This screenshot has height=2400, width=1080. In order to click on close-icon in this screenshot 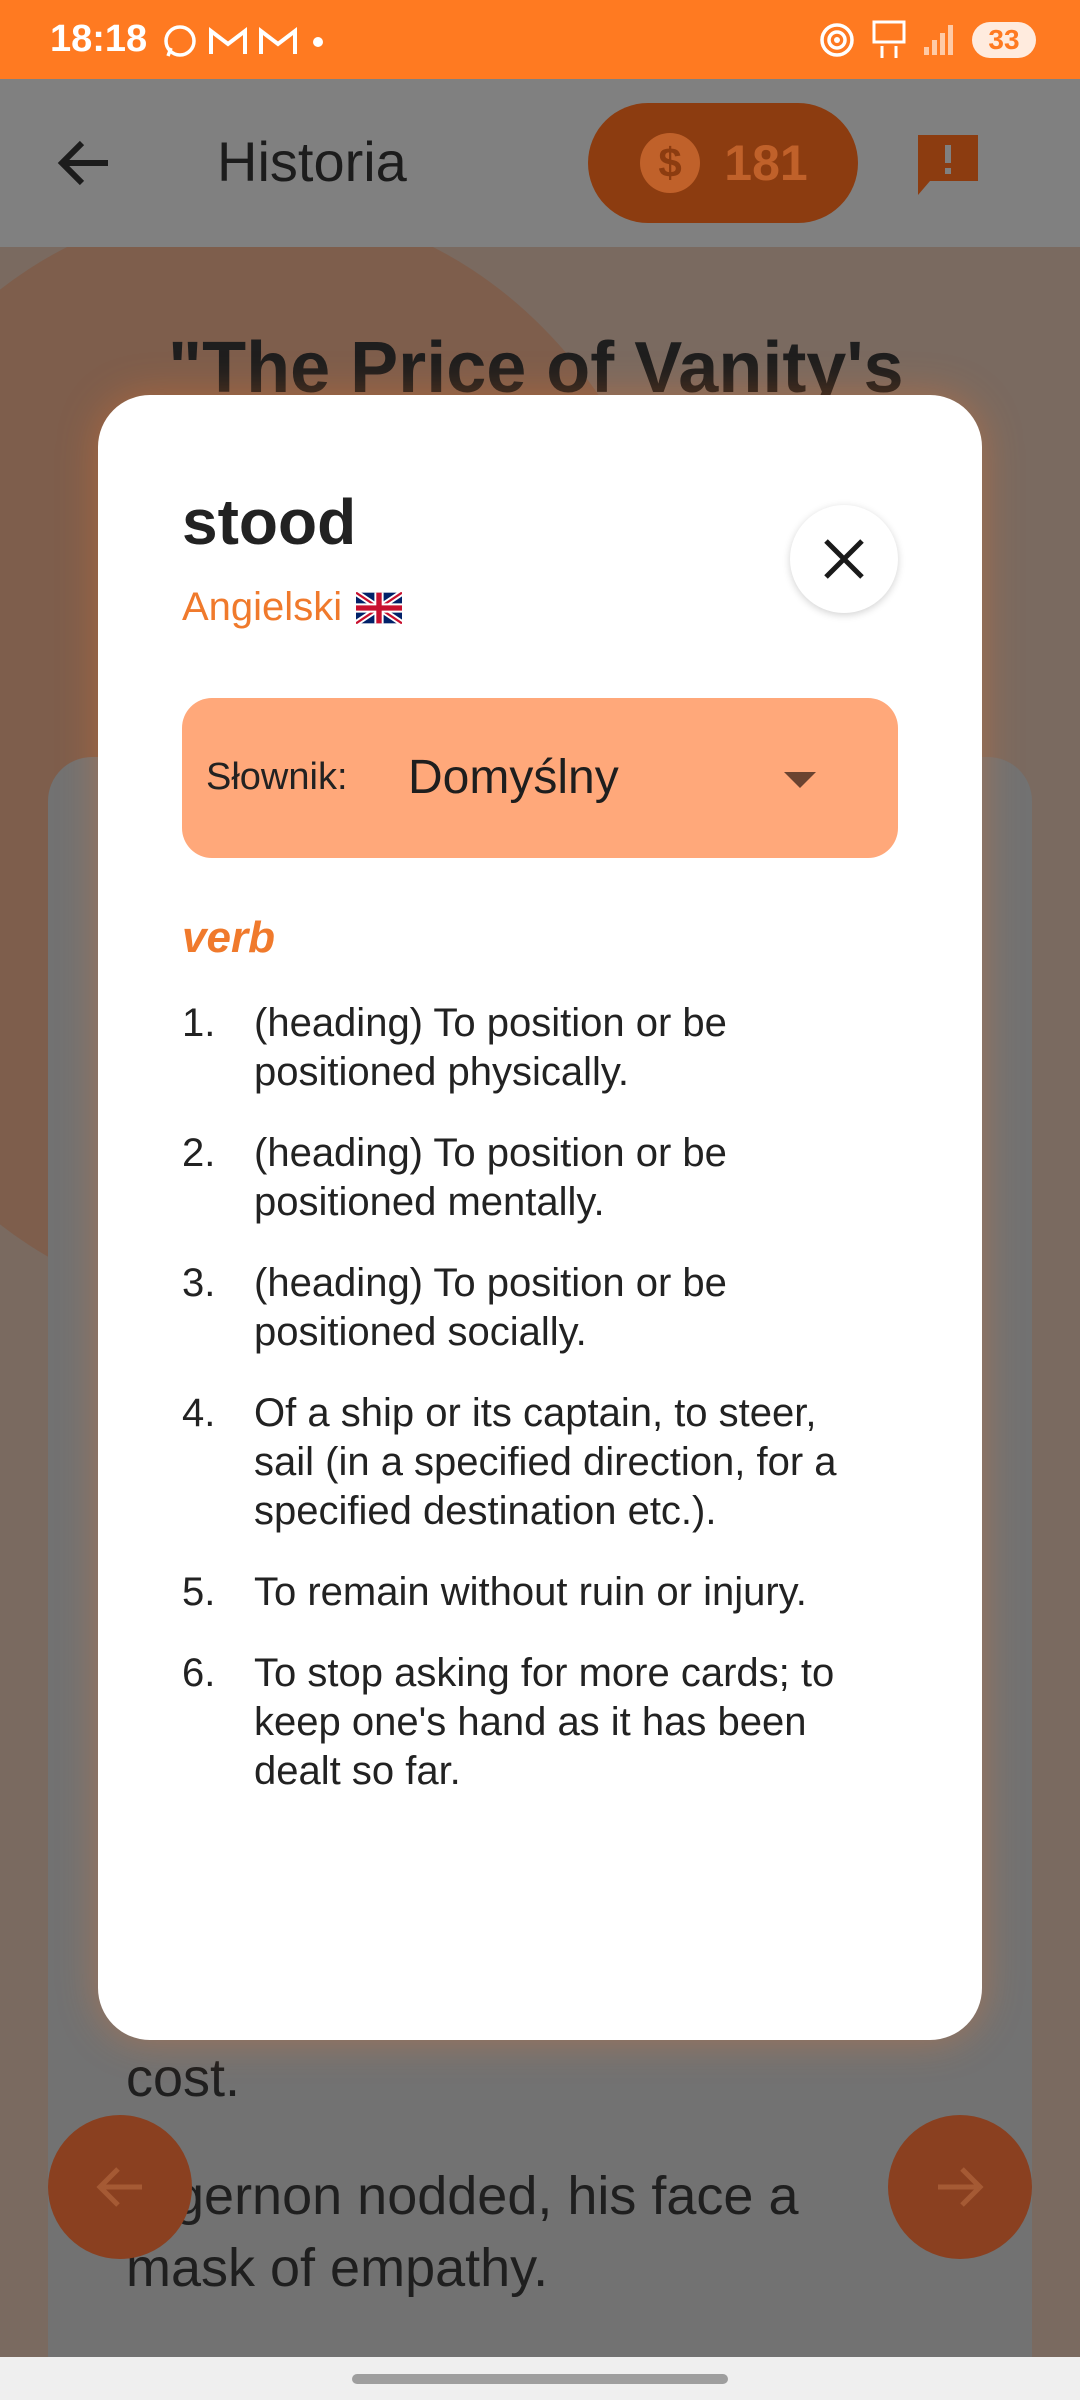, I will do `click(844, 559)`.